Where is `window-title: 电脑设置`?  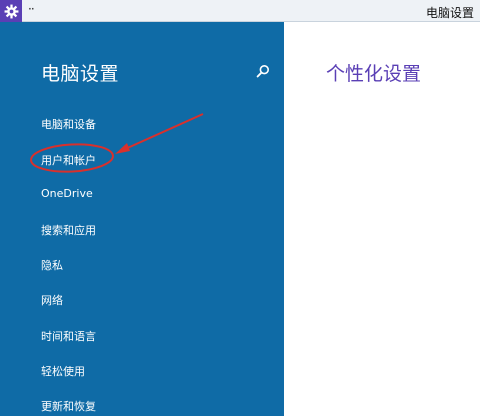
window-title: 电脑设置 is located at coordinates (449, 13).